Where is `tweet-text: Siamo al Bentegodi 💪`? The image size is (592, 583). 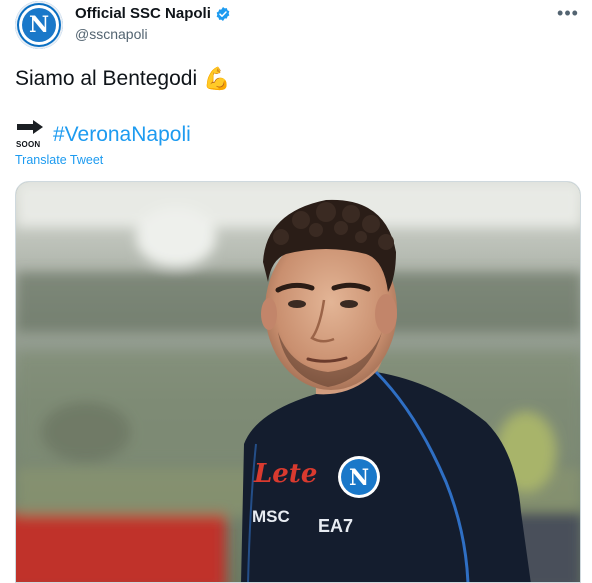
tweet-text: Siamo al Bentegodi 💪 is located at coordinates (123, 79).